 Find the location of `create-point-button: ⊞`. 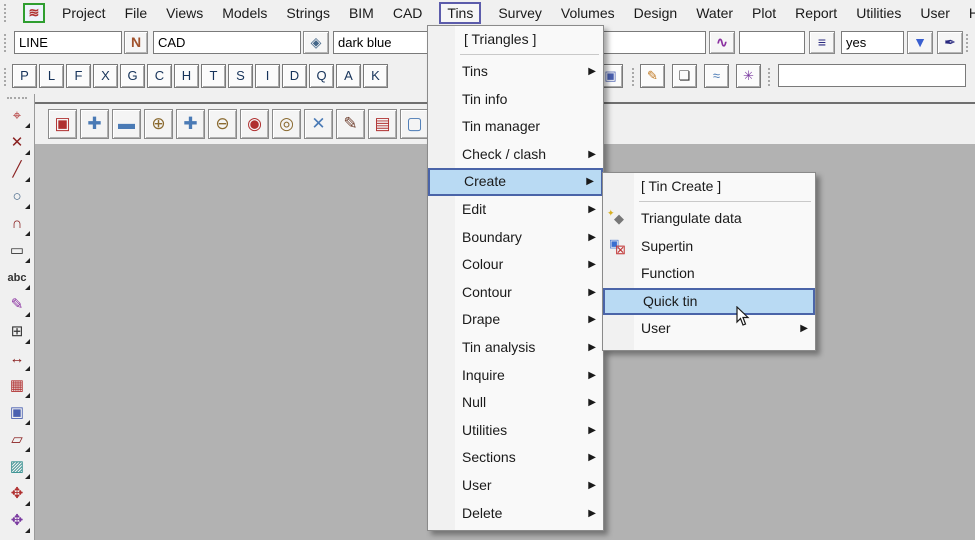

create-point-button: ⊞ is located at coordinates (17, 333).